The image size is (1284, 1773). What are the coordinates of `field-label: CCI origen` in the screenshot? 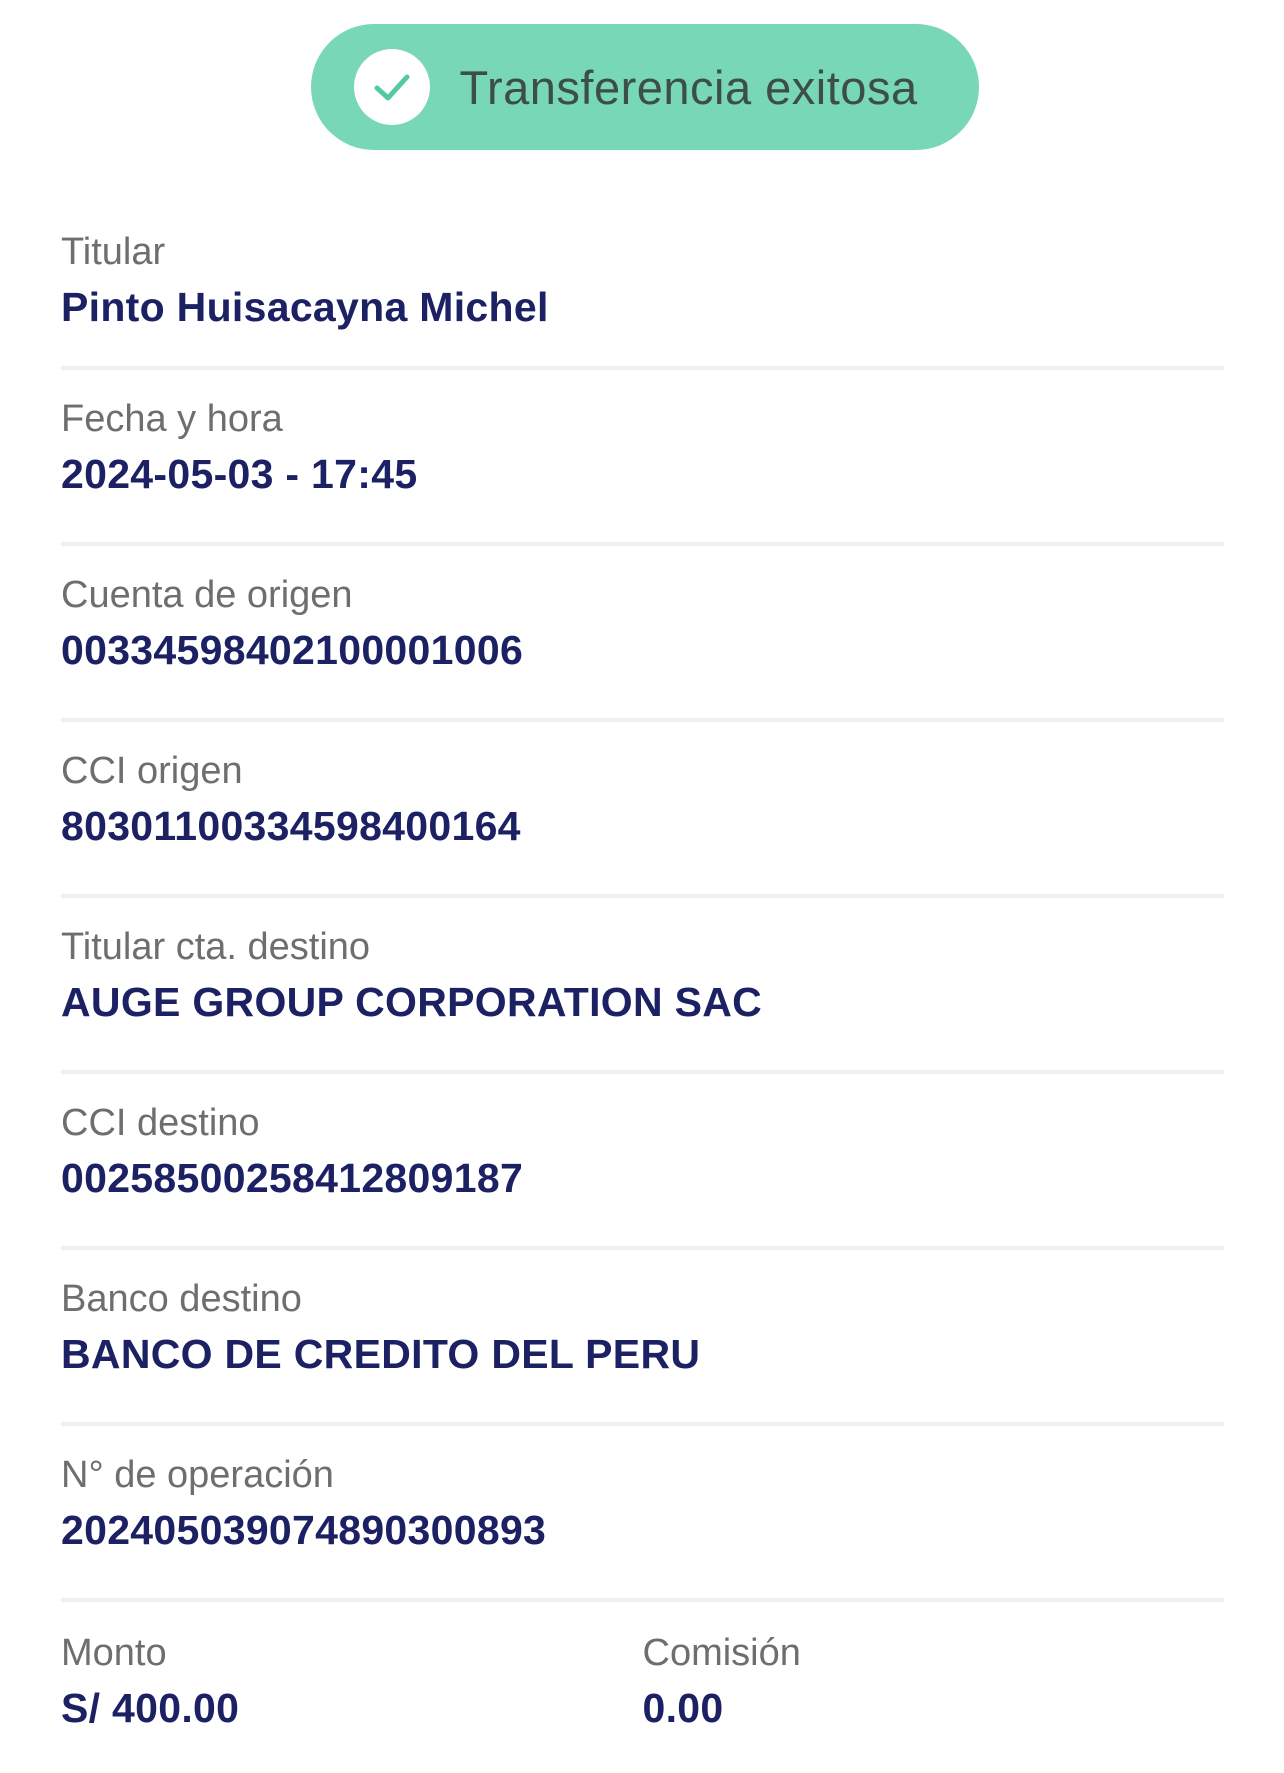 It's located at (152, 771).